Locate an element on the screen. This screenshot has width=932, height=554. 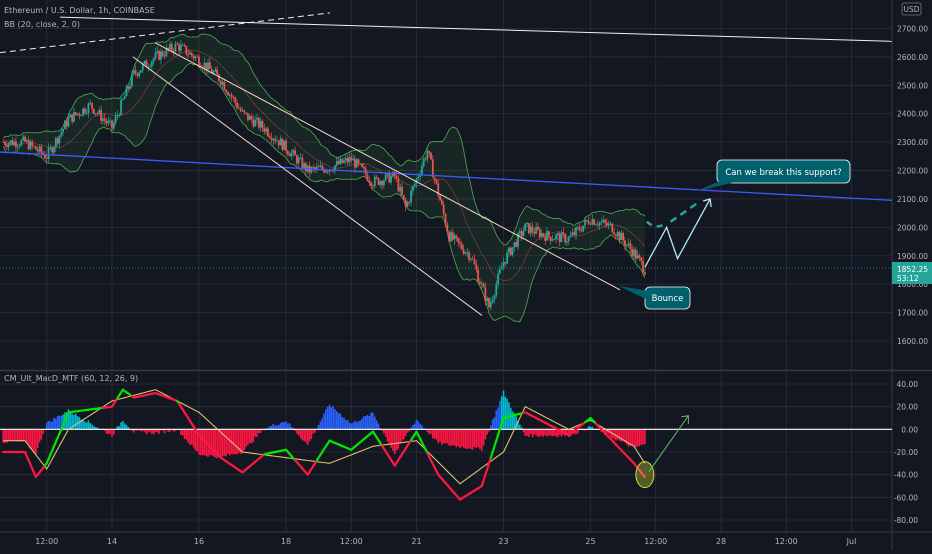
price-tick-label: 2500.00 is located at coordinates (912, 85).